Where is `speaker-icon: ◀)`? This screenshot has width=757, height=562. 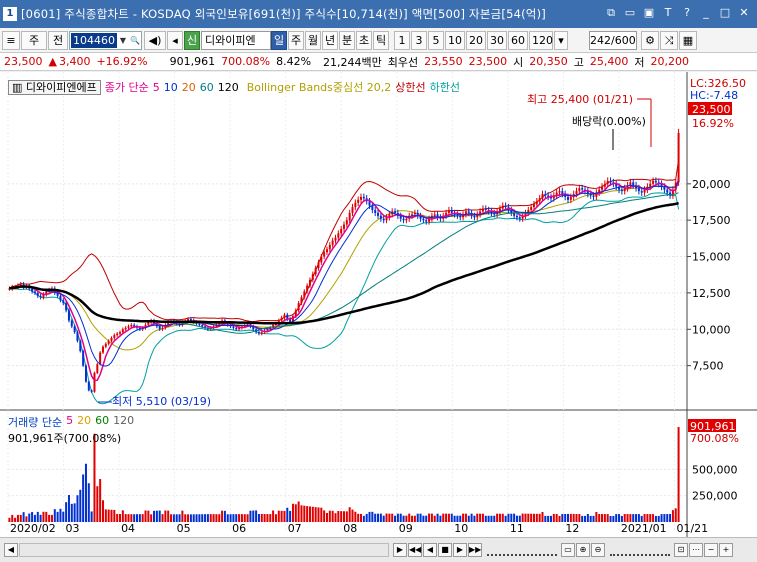
speaker-icon: ◀) is located at coordinates (155, 40).